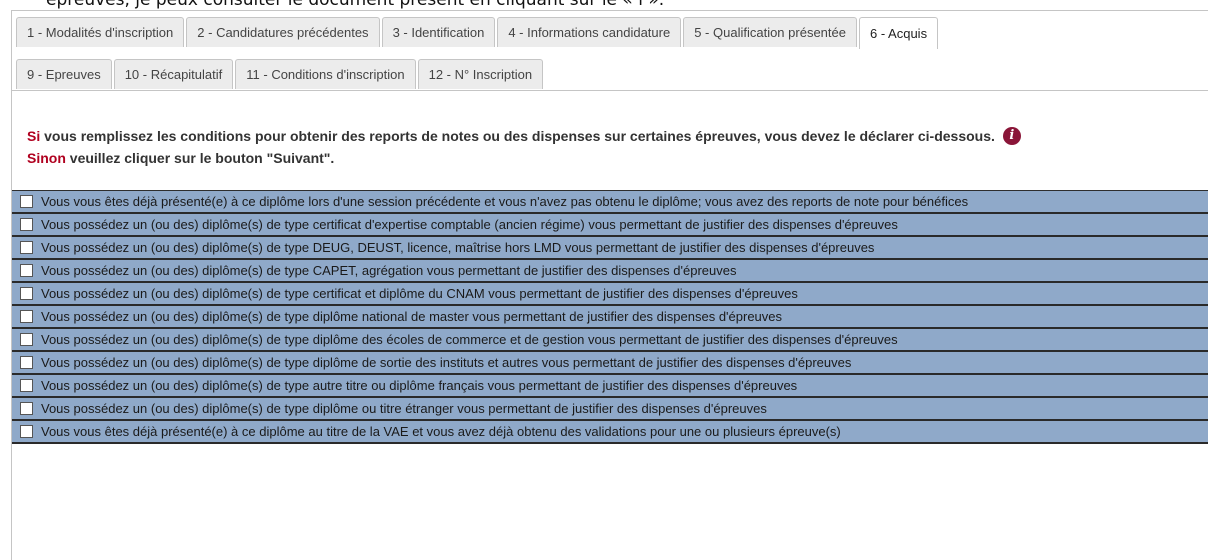 The image size is (1208, 560). I want to click on tab-acquis: 6 - Acquis, so click(898, 33).